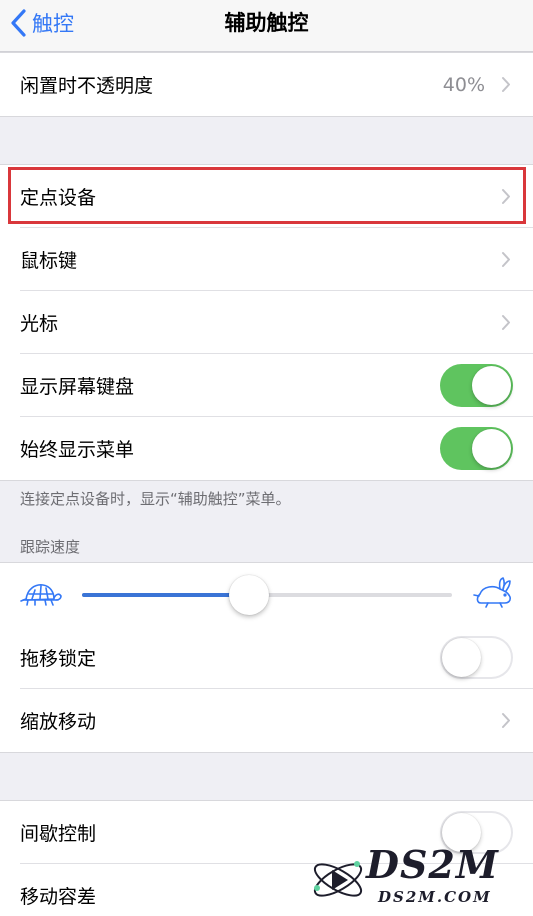  What do you see at coordinates (39, 324) in the screenshot?
I see `cursor-label: 光标` at bounding box center [39, 324].